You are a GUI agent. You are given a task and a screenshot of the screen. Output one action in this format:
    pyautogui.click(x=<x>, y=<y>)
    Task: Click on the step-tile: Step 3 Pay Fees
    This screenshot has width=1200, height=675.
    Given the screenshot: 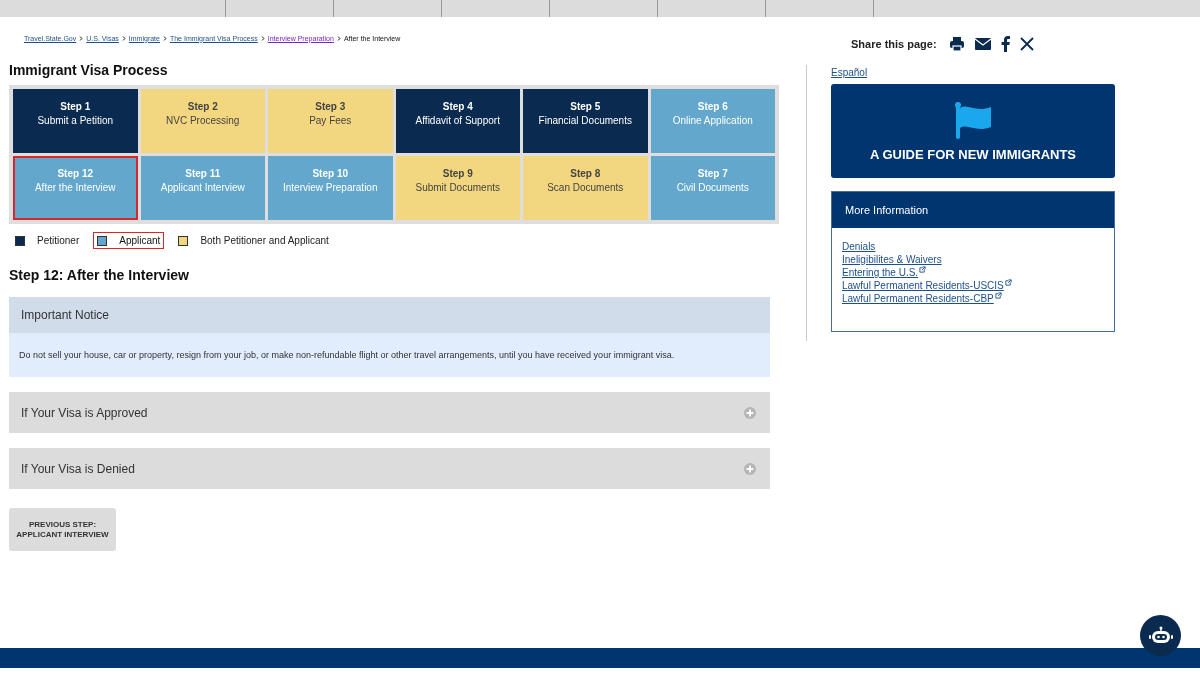 What is the action you would take?
    pyautogui.click(x=330, y=121)
    